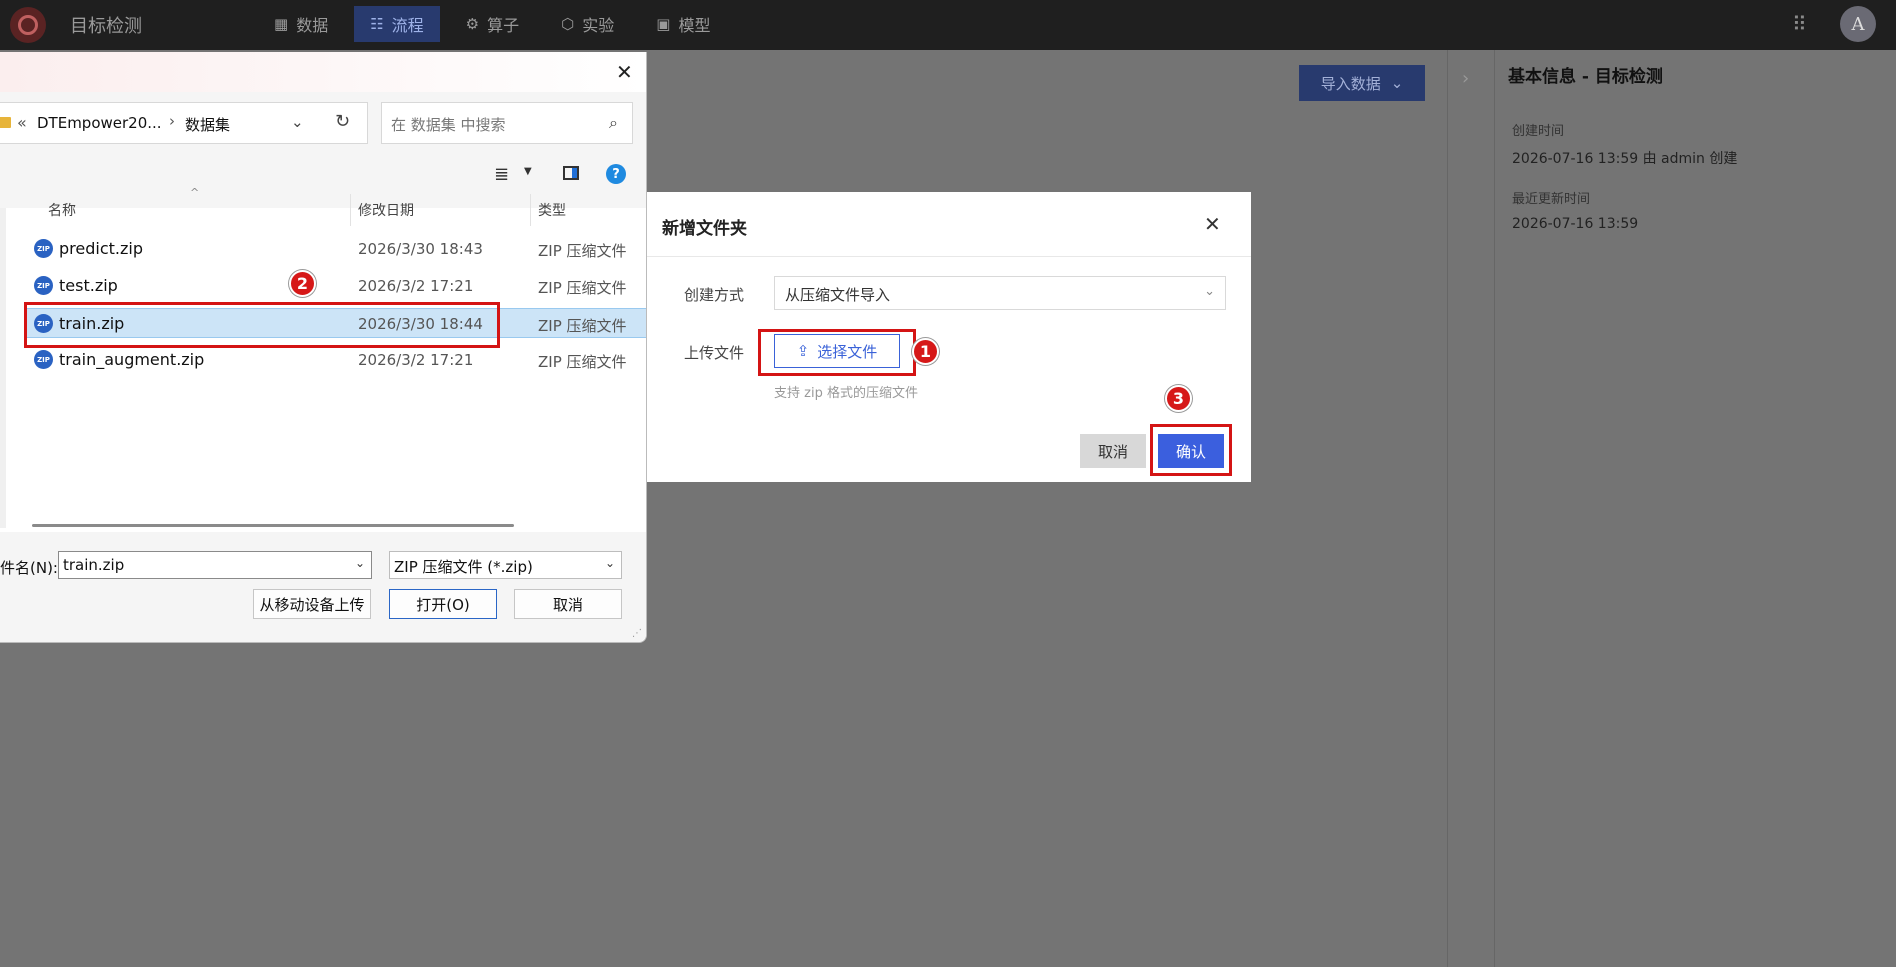 This screenshot has height=967, width=1896. What do you see at coordinates (637, 633) in the screenshot?
I see `resize-grip-icon: ⋰` at bounding box center [637, 633].